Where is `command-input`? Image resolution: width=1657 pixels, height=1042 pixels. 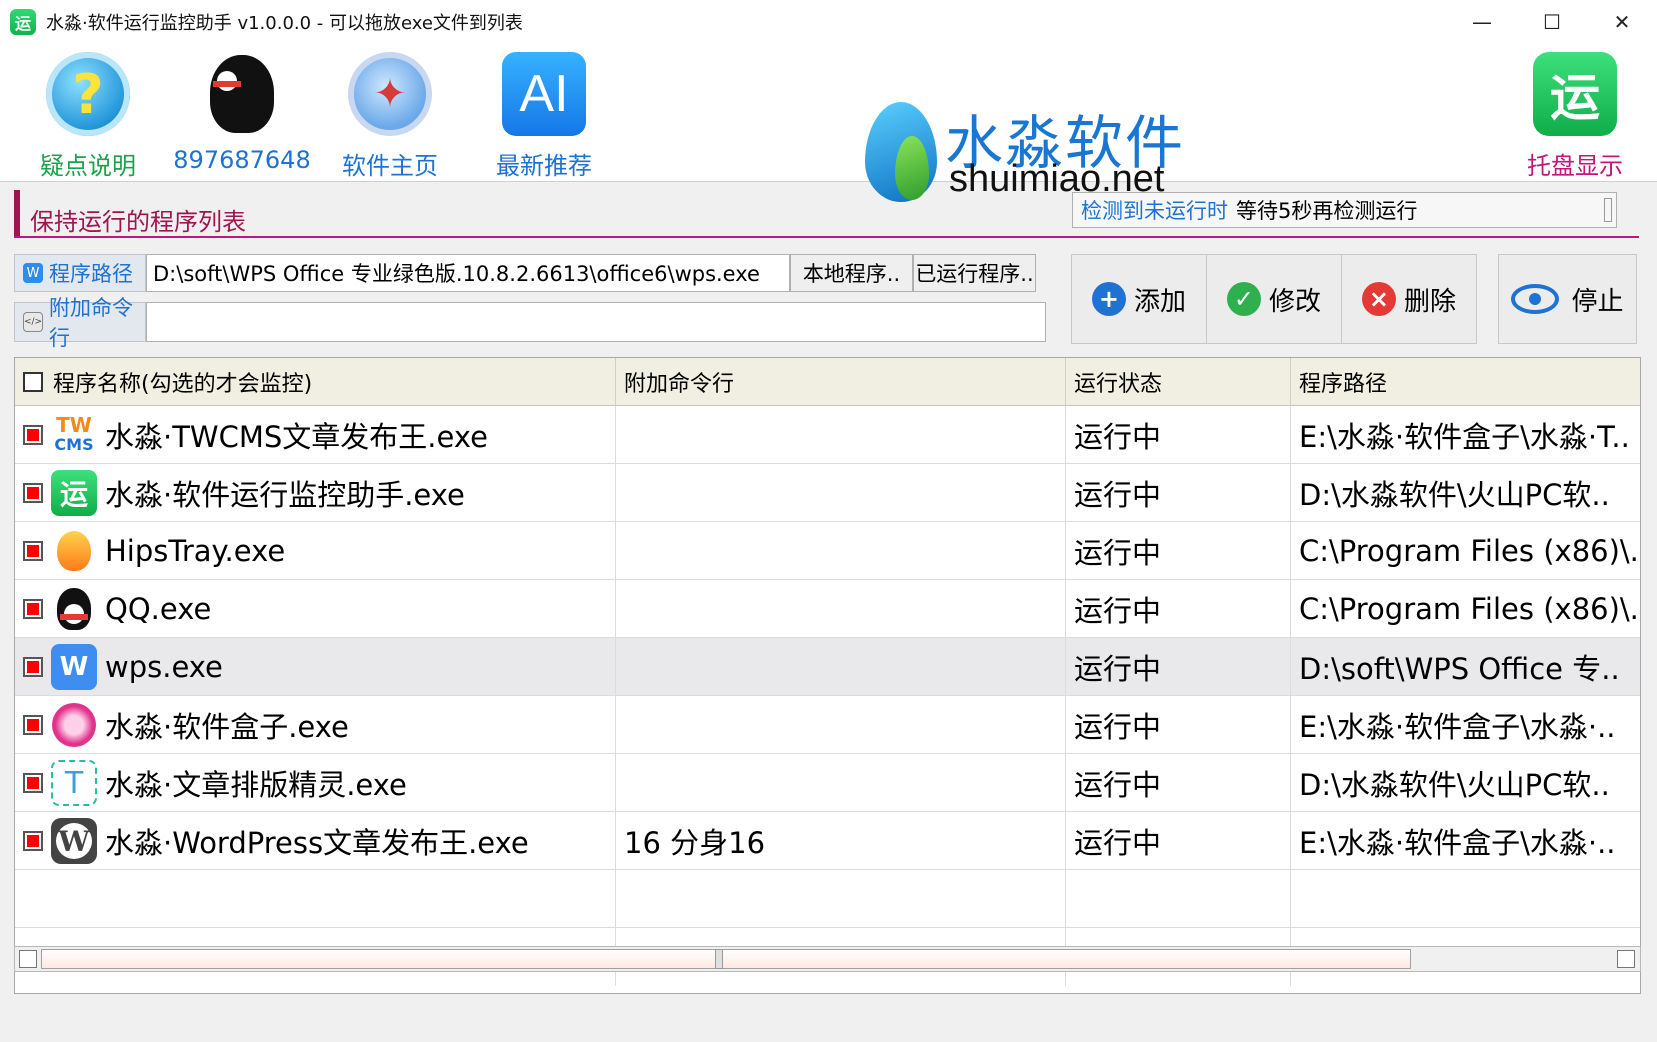
command-input is located at coordinates (596, 322).